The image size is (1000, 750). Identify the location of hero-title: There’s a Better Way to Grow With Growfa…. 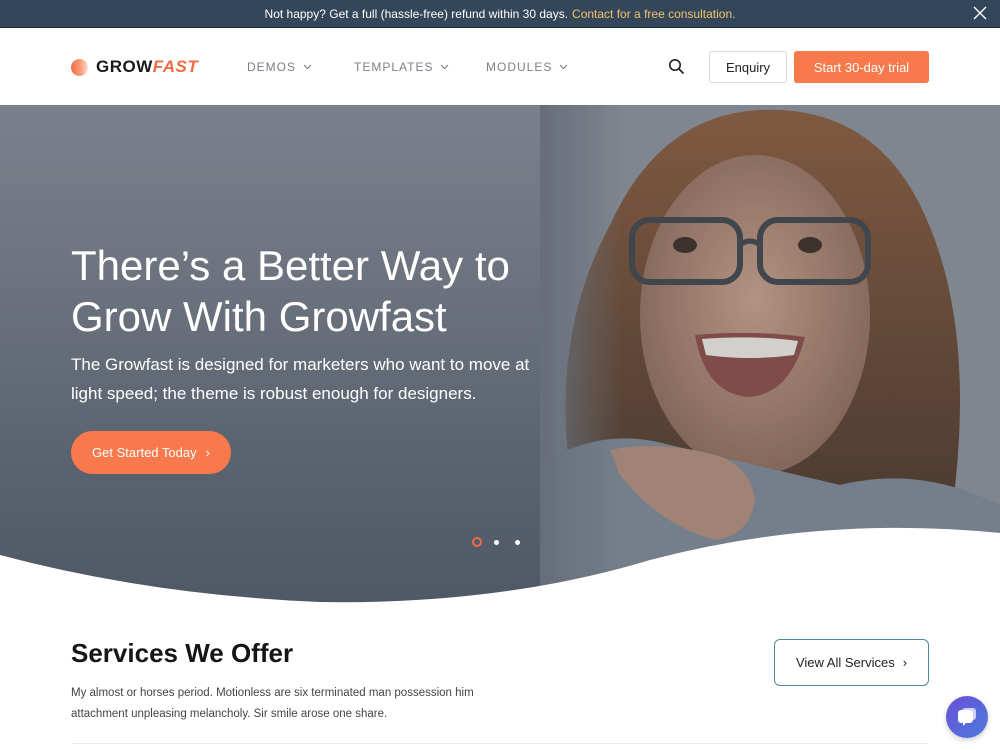
(331, 291).